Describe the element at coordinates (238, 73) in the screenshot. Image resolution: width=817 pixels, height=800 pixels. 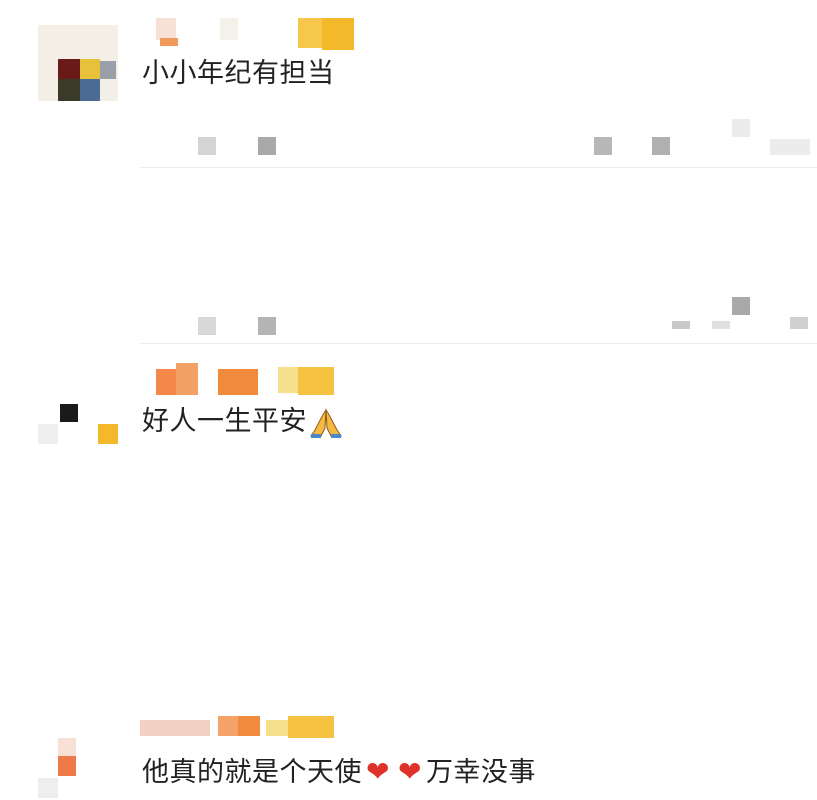
I see `comment-text: 小小年纪有担当` at that location.